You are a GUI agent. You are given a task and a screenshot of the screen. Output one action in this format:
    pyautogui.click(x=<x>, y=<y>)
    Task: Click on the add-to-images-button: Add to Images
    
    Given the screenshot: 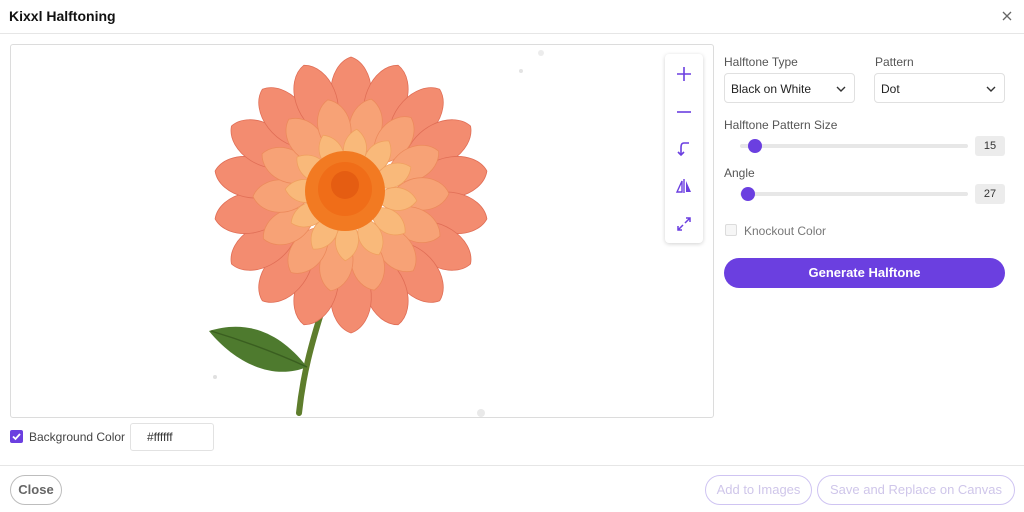 What is the action you would take?
    pyautogui.click(x=758, y=490)
    